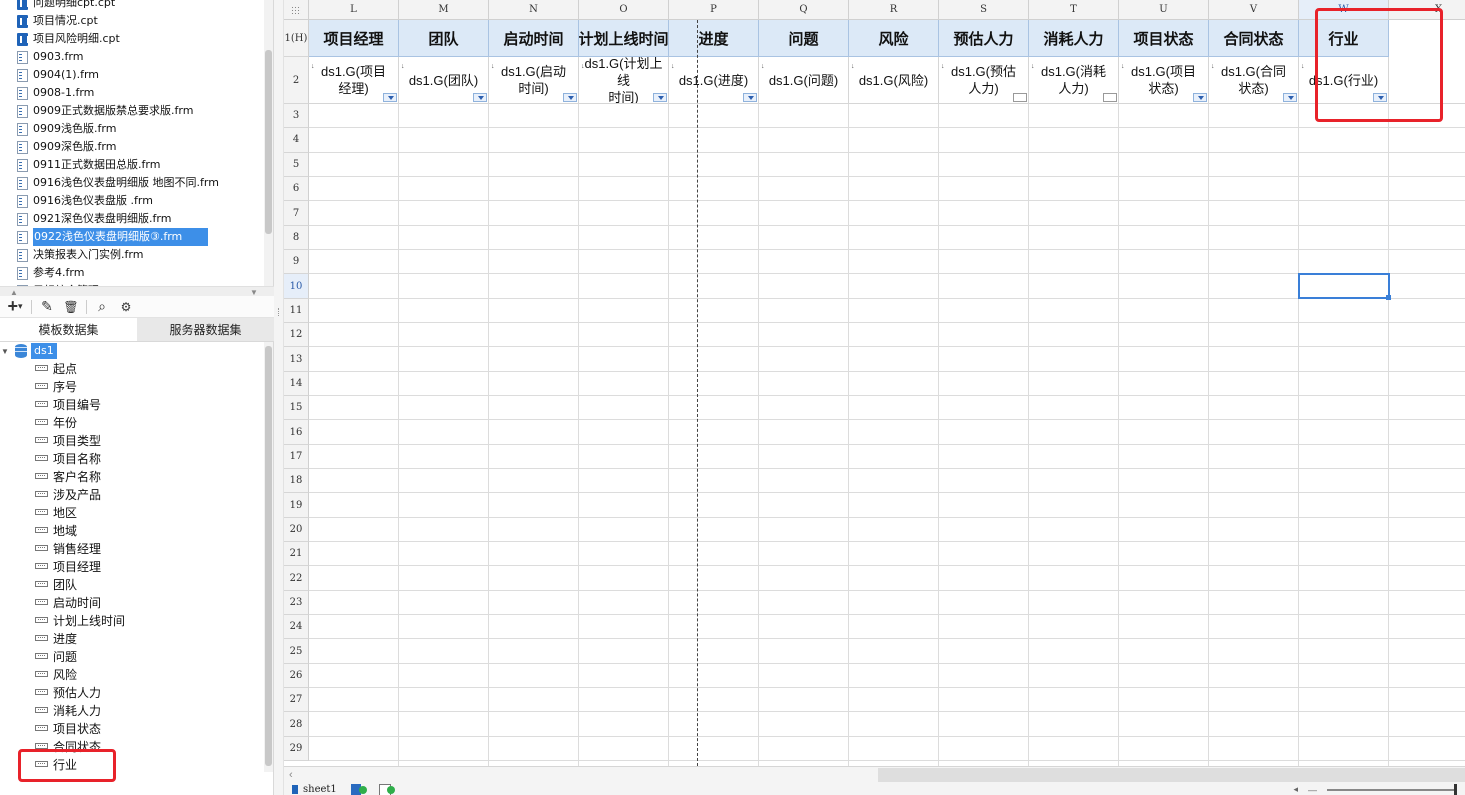 Image resolution: width=1465 pixels, height=795 pixels. Describe the element at coordinates (56, 530) in the screenshot. I see `dataset-field: 地域` at that location.